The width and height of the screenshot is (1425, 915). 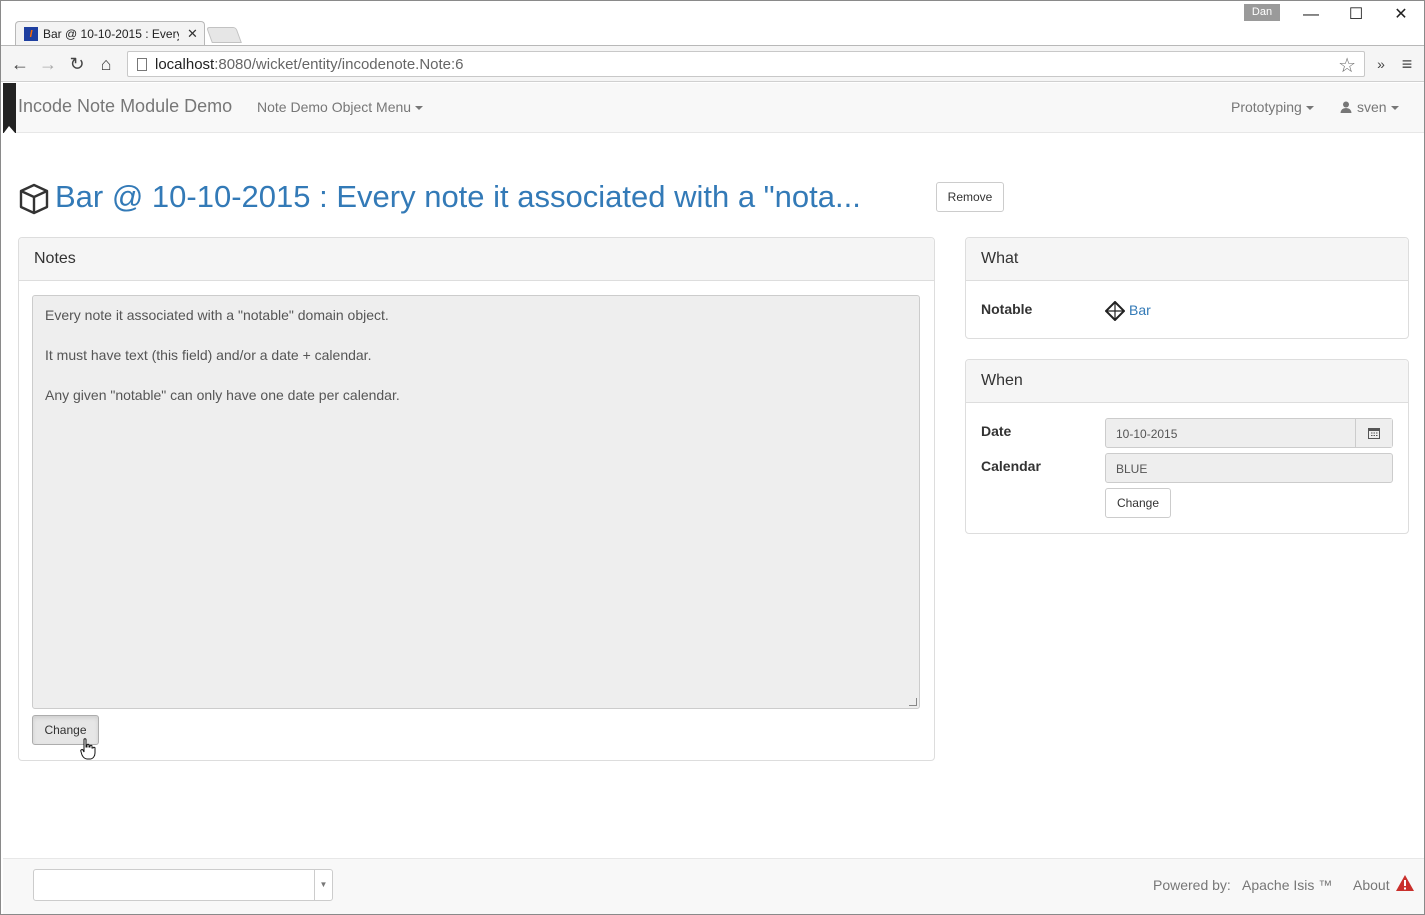 What do you see at coordinates (106, 64) in the screenshot?
I see `home-icon: ⌂` at bounding box center [106, 64].